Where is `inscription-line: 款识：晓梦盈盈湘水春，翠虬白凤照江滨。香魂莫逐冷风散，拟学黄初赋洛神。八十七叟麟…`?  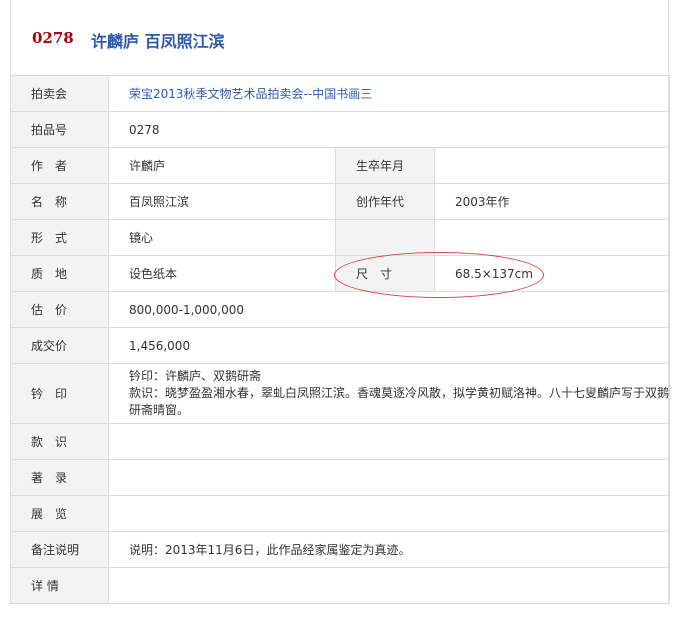 inscription-line: 款识：晓梦盈盈湘水春，翠虬白凤照江滨。香魂莫逐冷风散，拟学黄初赋洛神。八十七叟麟… is located at coordinates (399, 393).